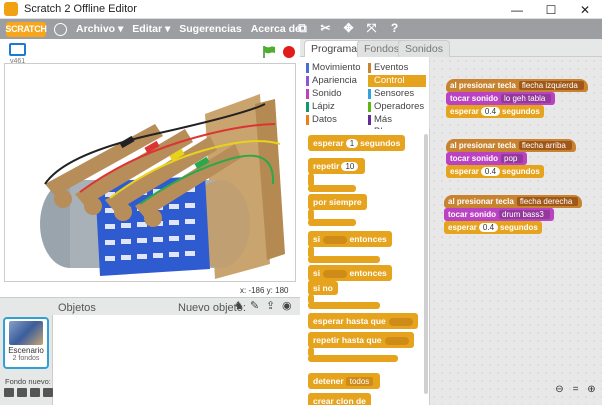 The height and width of the screenshot is (405, 602). I want to click on scratch-app-icon, so click(11, 9).